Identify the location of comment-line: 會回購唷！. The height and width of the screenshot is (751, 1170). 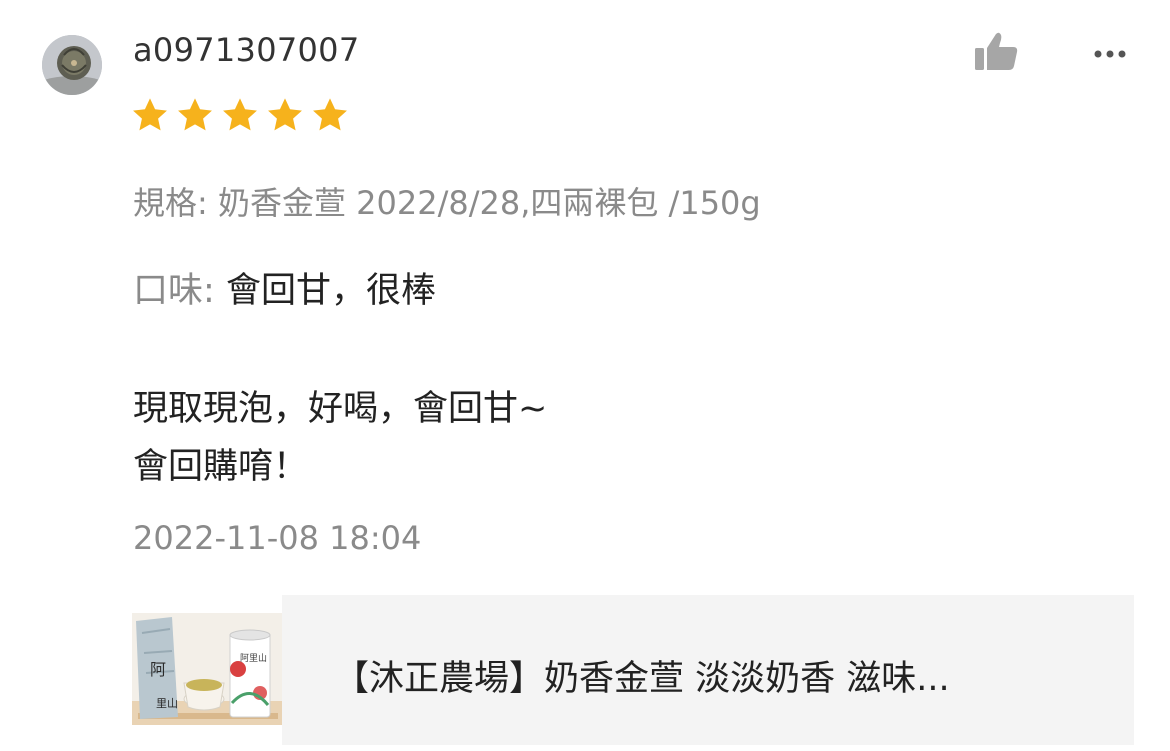
(221, 467).